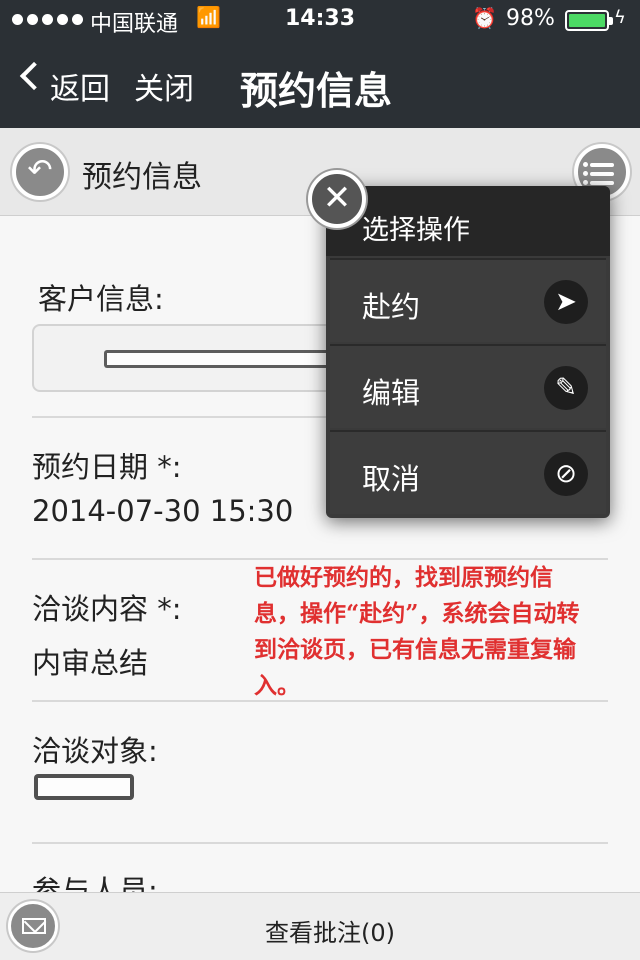 Image resolution: width=640 pixels, height=960 pixels. What do you see at coordinates (34, 76) in the screenshot?
I see `back-chevron-icon` at bounding box center [34, 76].